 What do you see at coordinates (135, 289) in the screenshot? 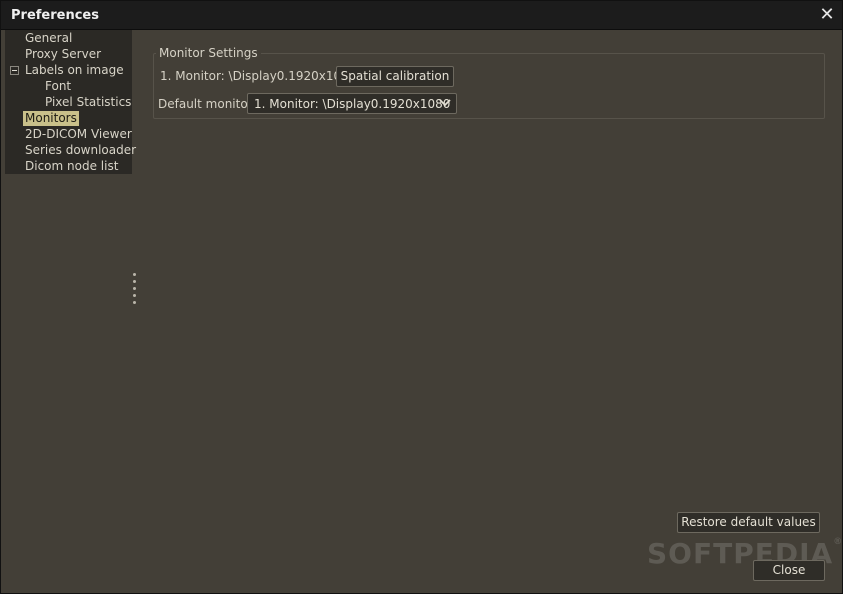
I see `drag-handle-icon` at bounding box center [135, 289].